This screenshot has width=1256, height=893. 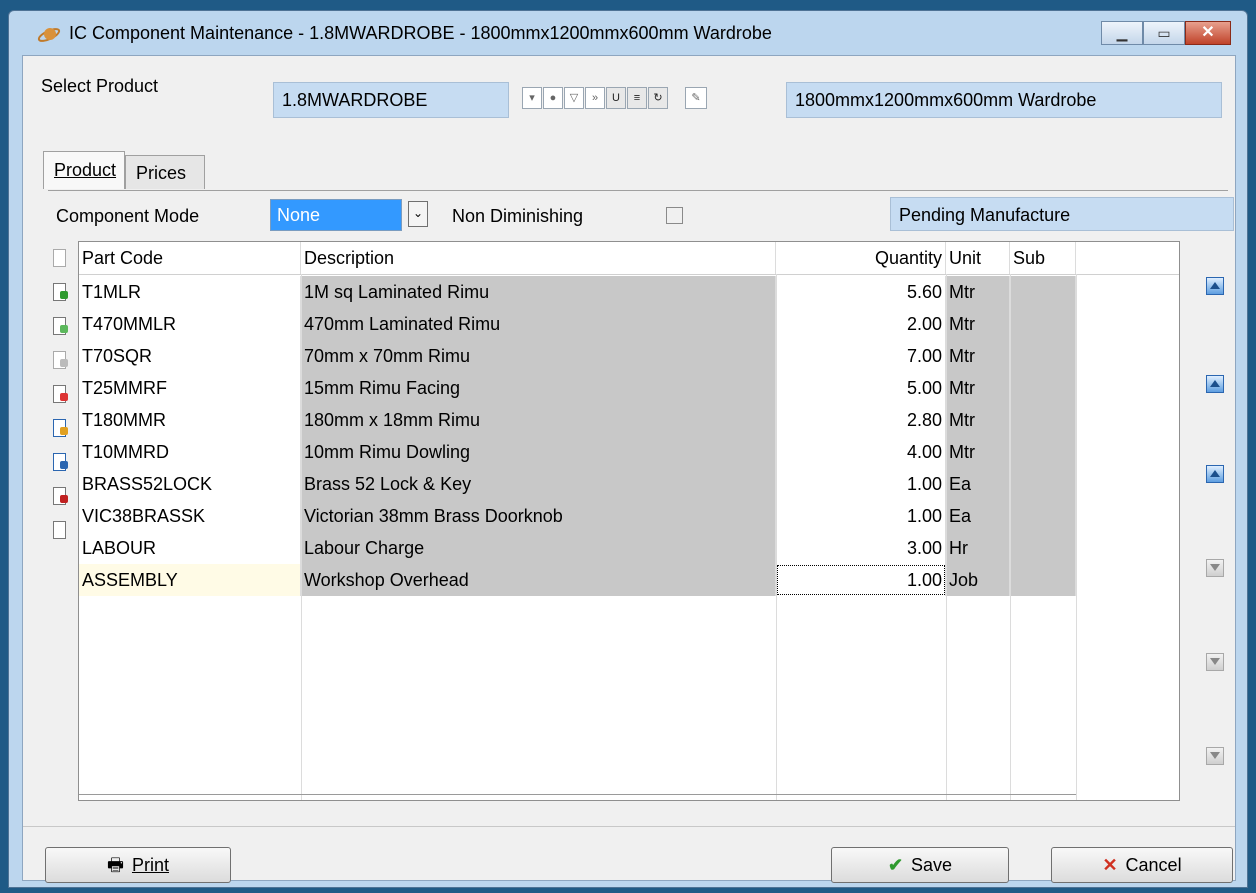 What do you see at coordinates (190, 356) in the screenshot?
I see `part-code-cell: T70SQR` at bounding box center [190, 356].